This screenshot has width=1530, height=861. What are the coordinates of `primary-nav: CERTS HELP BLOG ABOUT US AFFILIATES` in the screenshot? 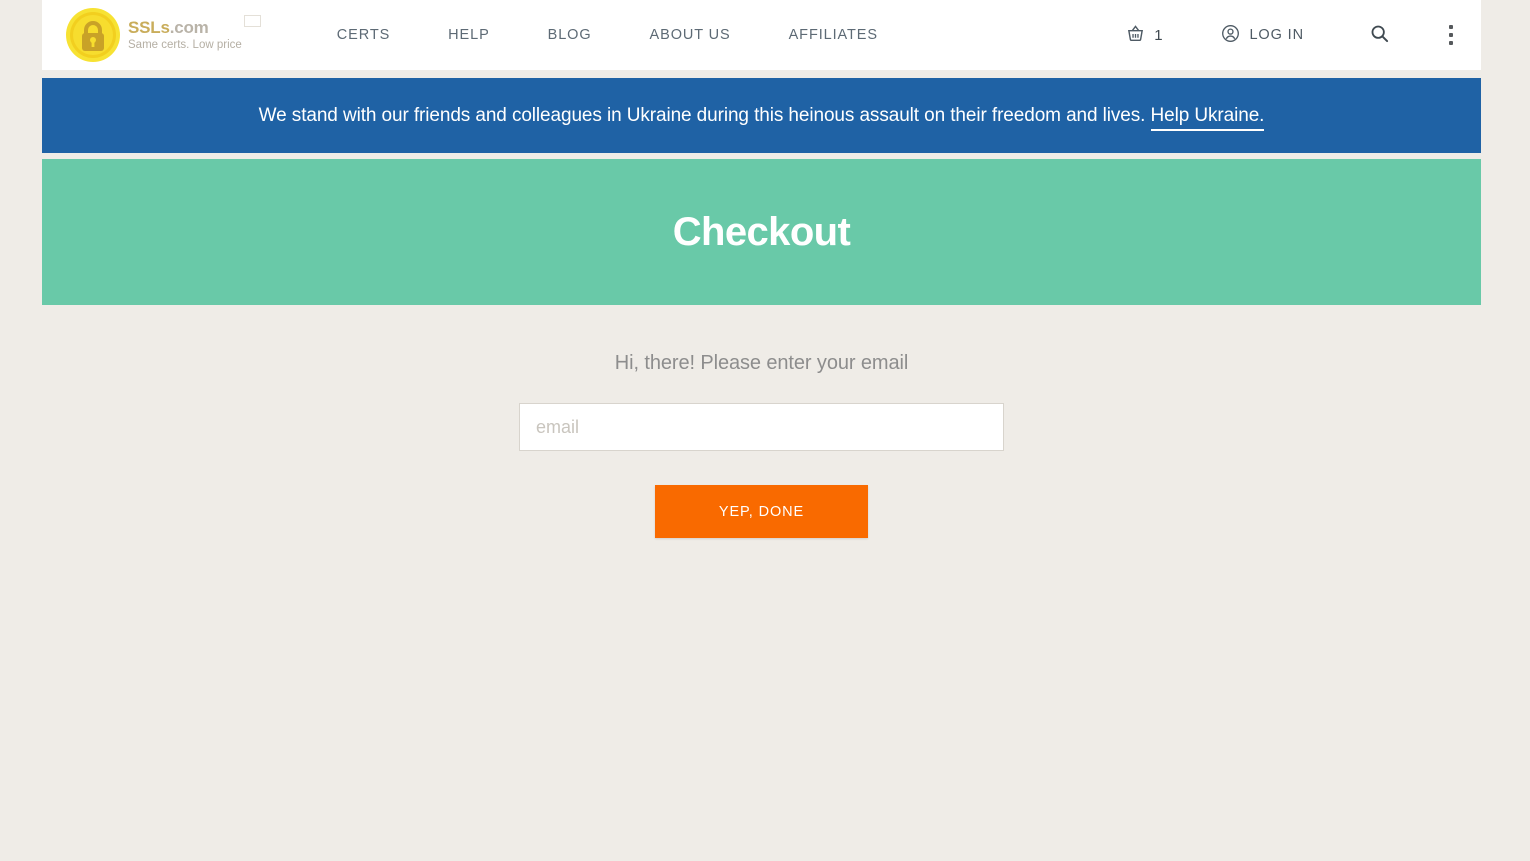 It's located at (607, 35).